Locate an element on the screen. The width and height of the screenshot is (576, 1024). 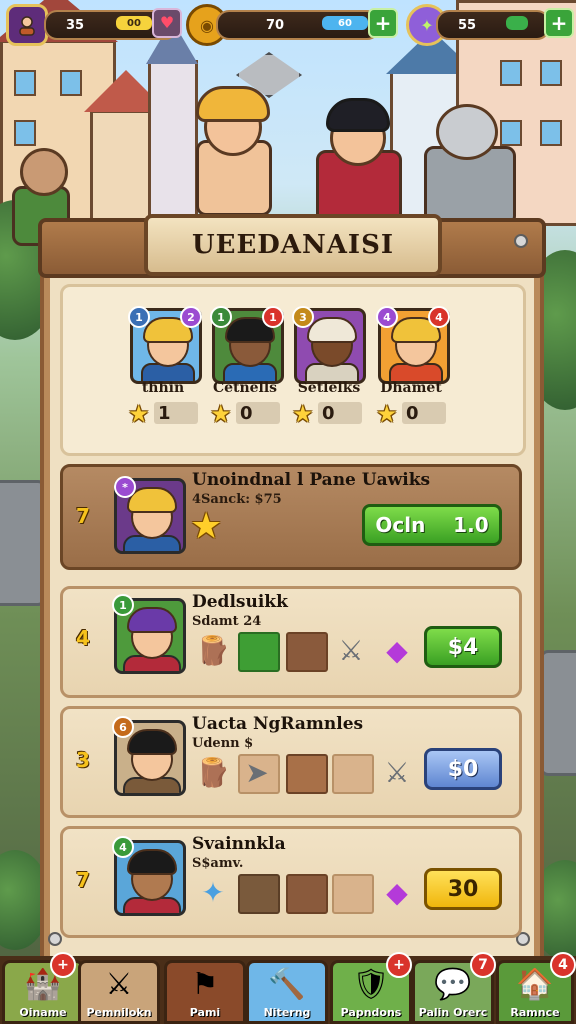
gem-value: 55 is located at coordinates (467, 25).